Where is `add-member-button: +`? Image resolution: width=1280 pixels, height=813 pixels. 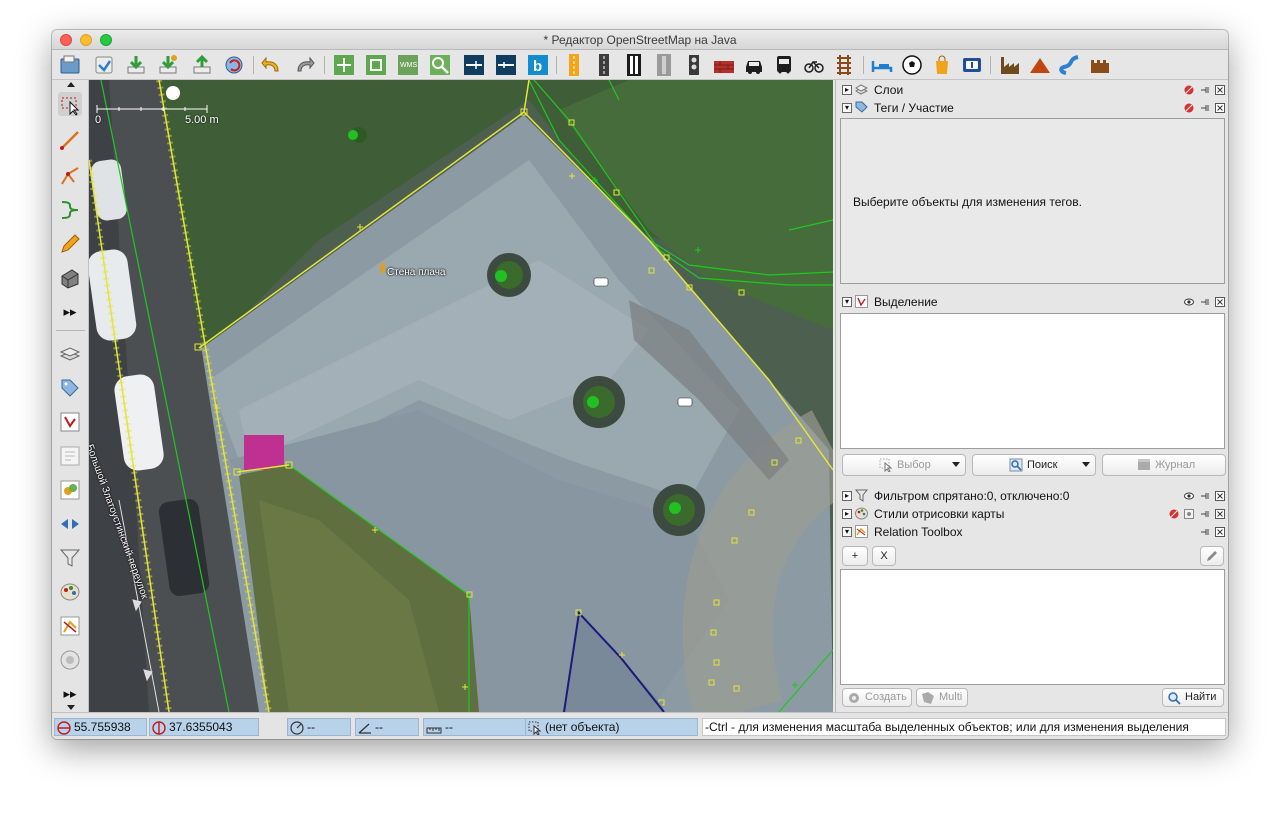 add-member-button: + is located at coordinates (855, 556).